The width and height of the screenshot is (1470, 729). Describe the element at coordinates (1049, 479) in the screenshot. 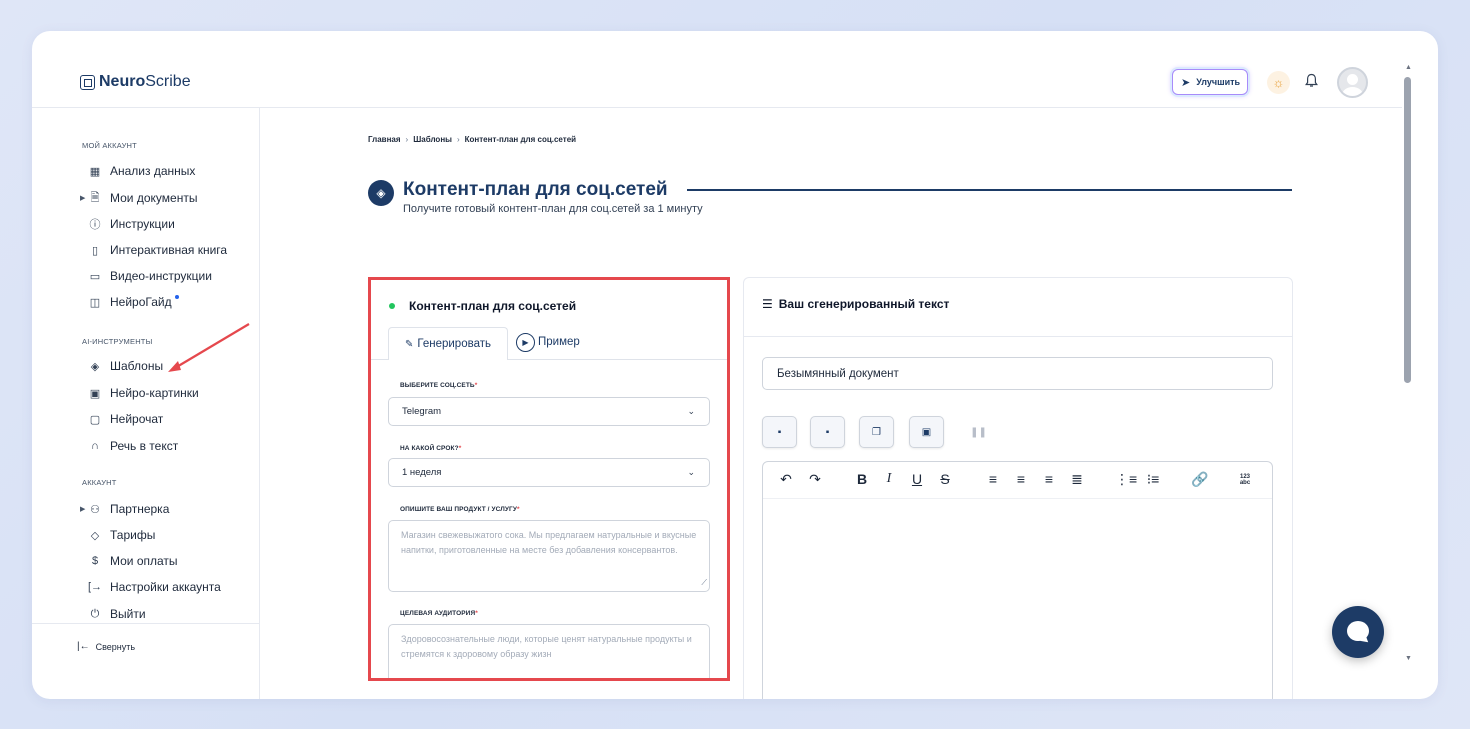

I see `align-right-icon: ≡` at that location.